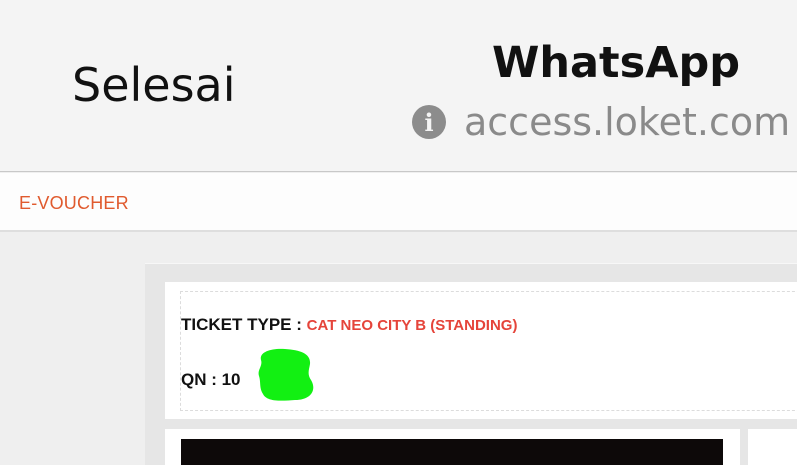 This screenshot has height=465, width=797. I want to click on browser-title: WhatsApp, so click(616, 63).